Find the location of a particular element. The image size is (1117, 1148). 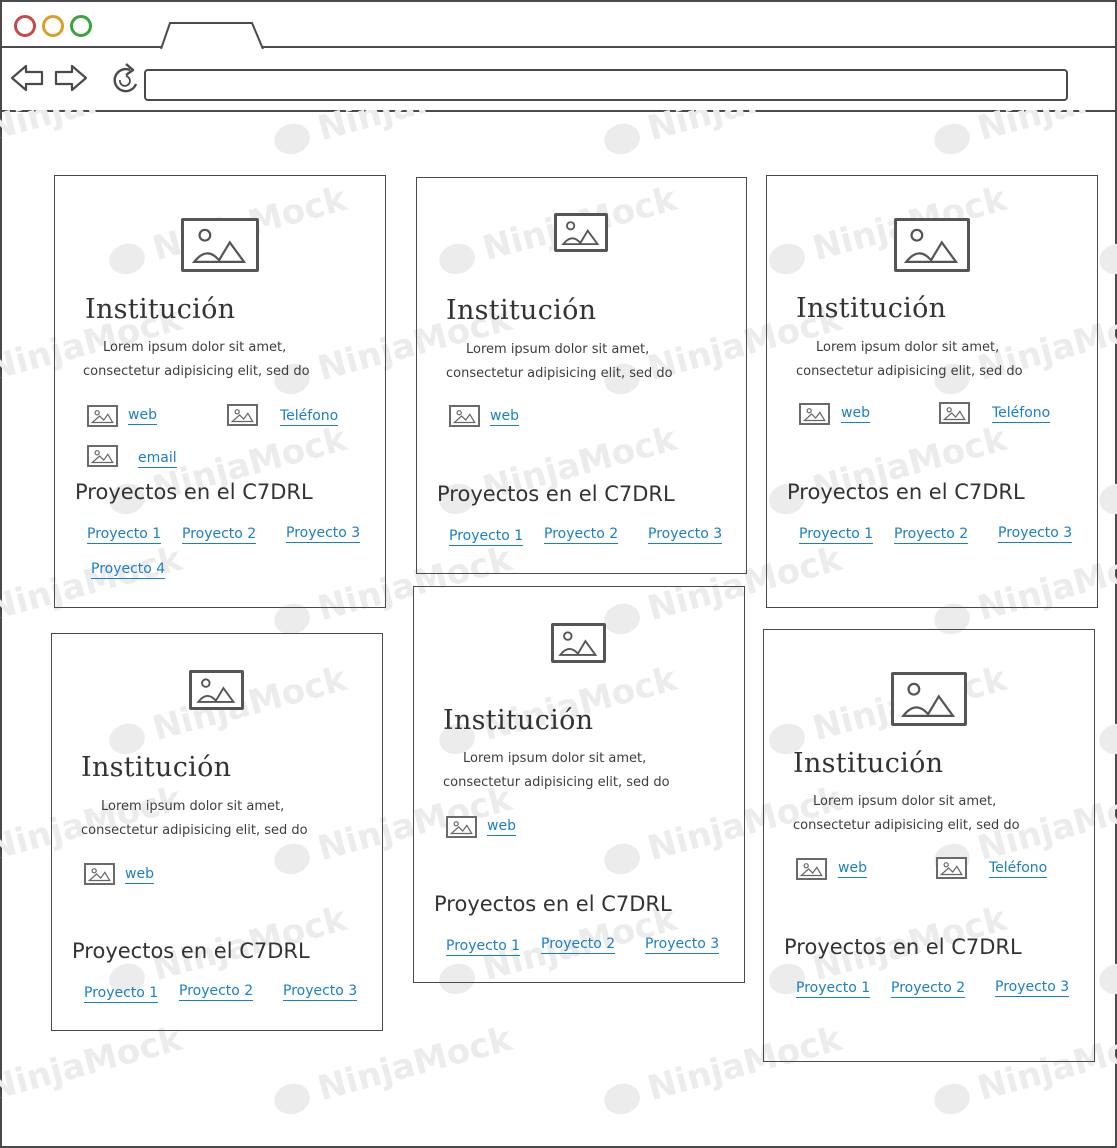

project-link: Proyecto 4 is located at coordinates (128, 569).